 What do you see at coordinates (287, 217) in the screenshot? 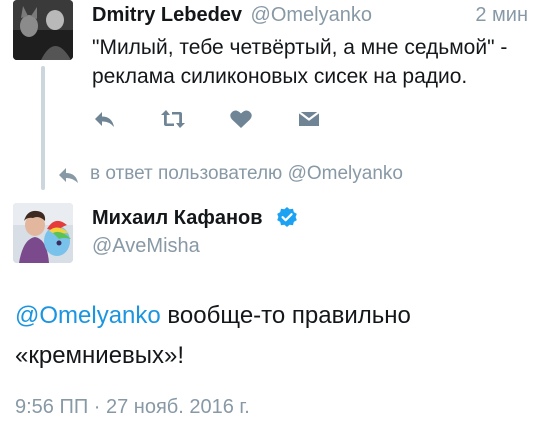
I see `verified-badge-icon` at bounding box center [287, 217].